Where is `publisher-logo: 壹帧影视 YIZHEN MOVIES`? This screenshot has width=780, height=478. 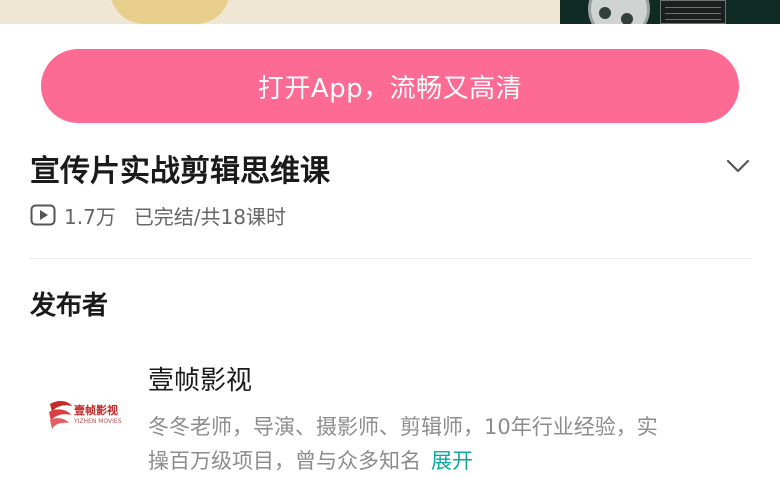
publisher-logo: 壹帧影视 YIZHEN MOVIES is located at coordinates (84, 414).